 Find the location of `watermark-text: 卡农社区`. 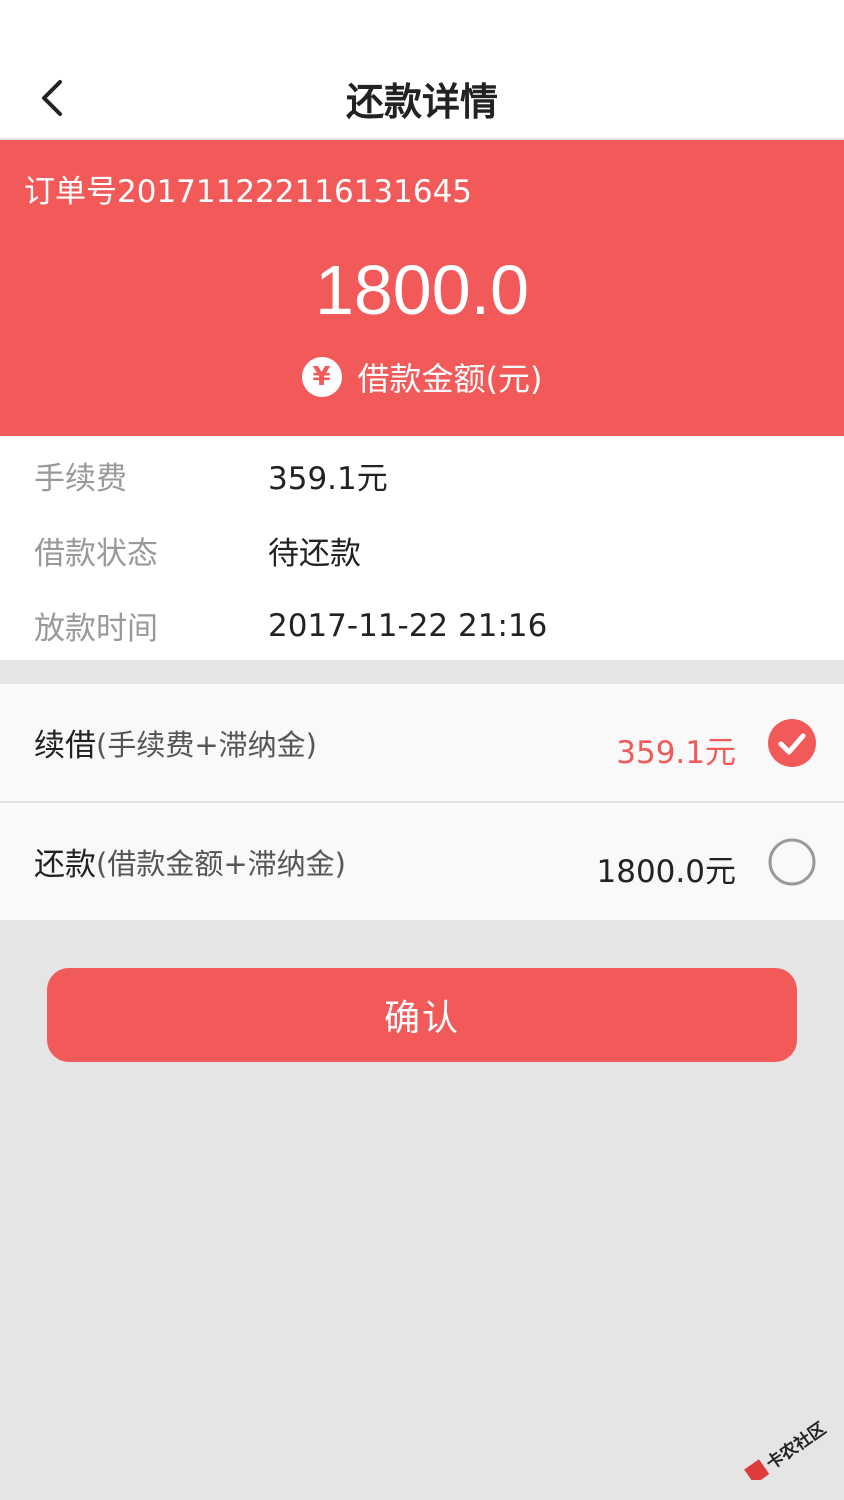

watermark-text: 卡农社区 is located at coordinates (796, 1446).